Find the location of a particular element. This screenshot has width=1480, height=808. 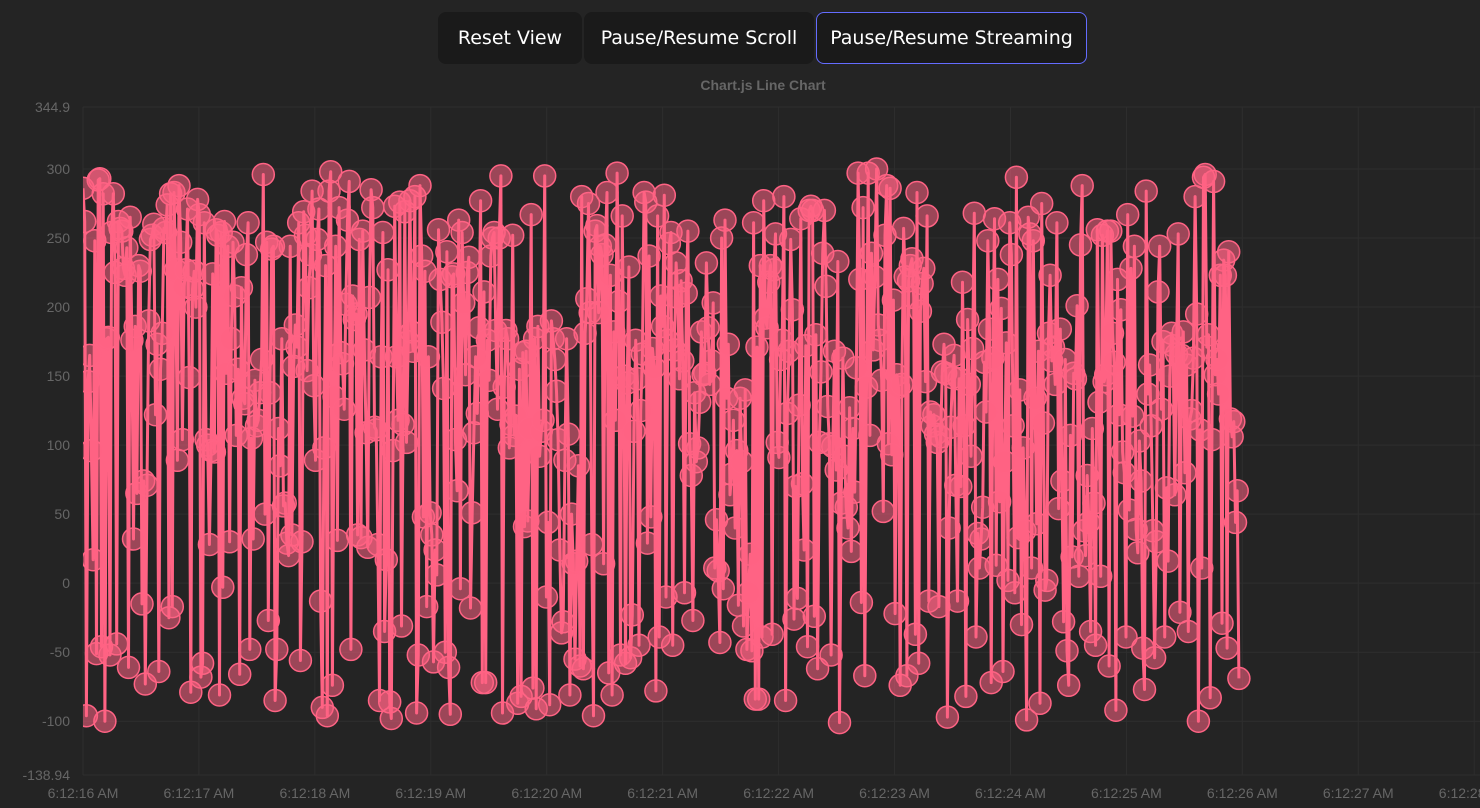

pause-resume-streaming-button: Pause/Resume Streaming is located at coordinates (951, 38).